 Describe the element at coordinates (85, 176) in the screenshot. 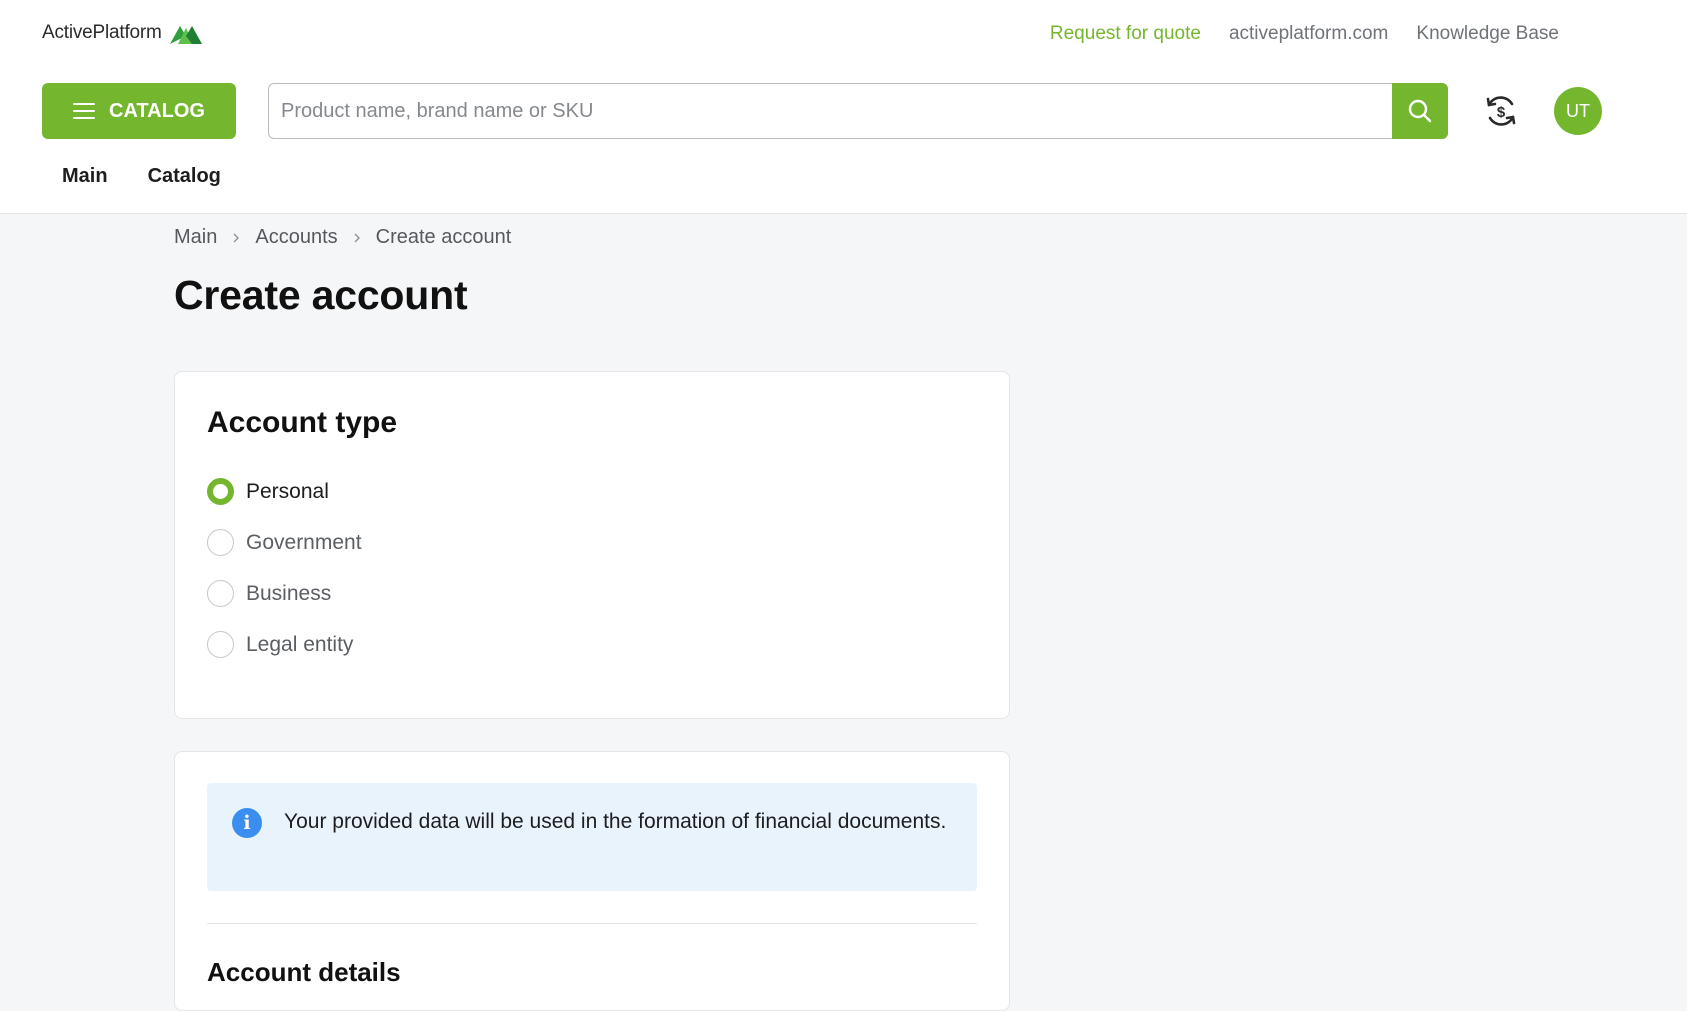

I see `nav-item-main: Main` at that location.